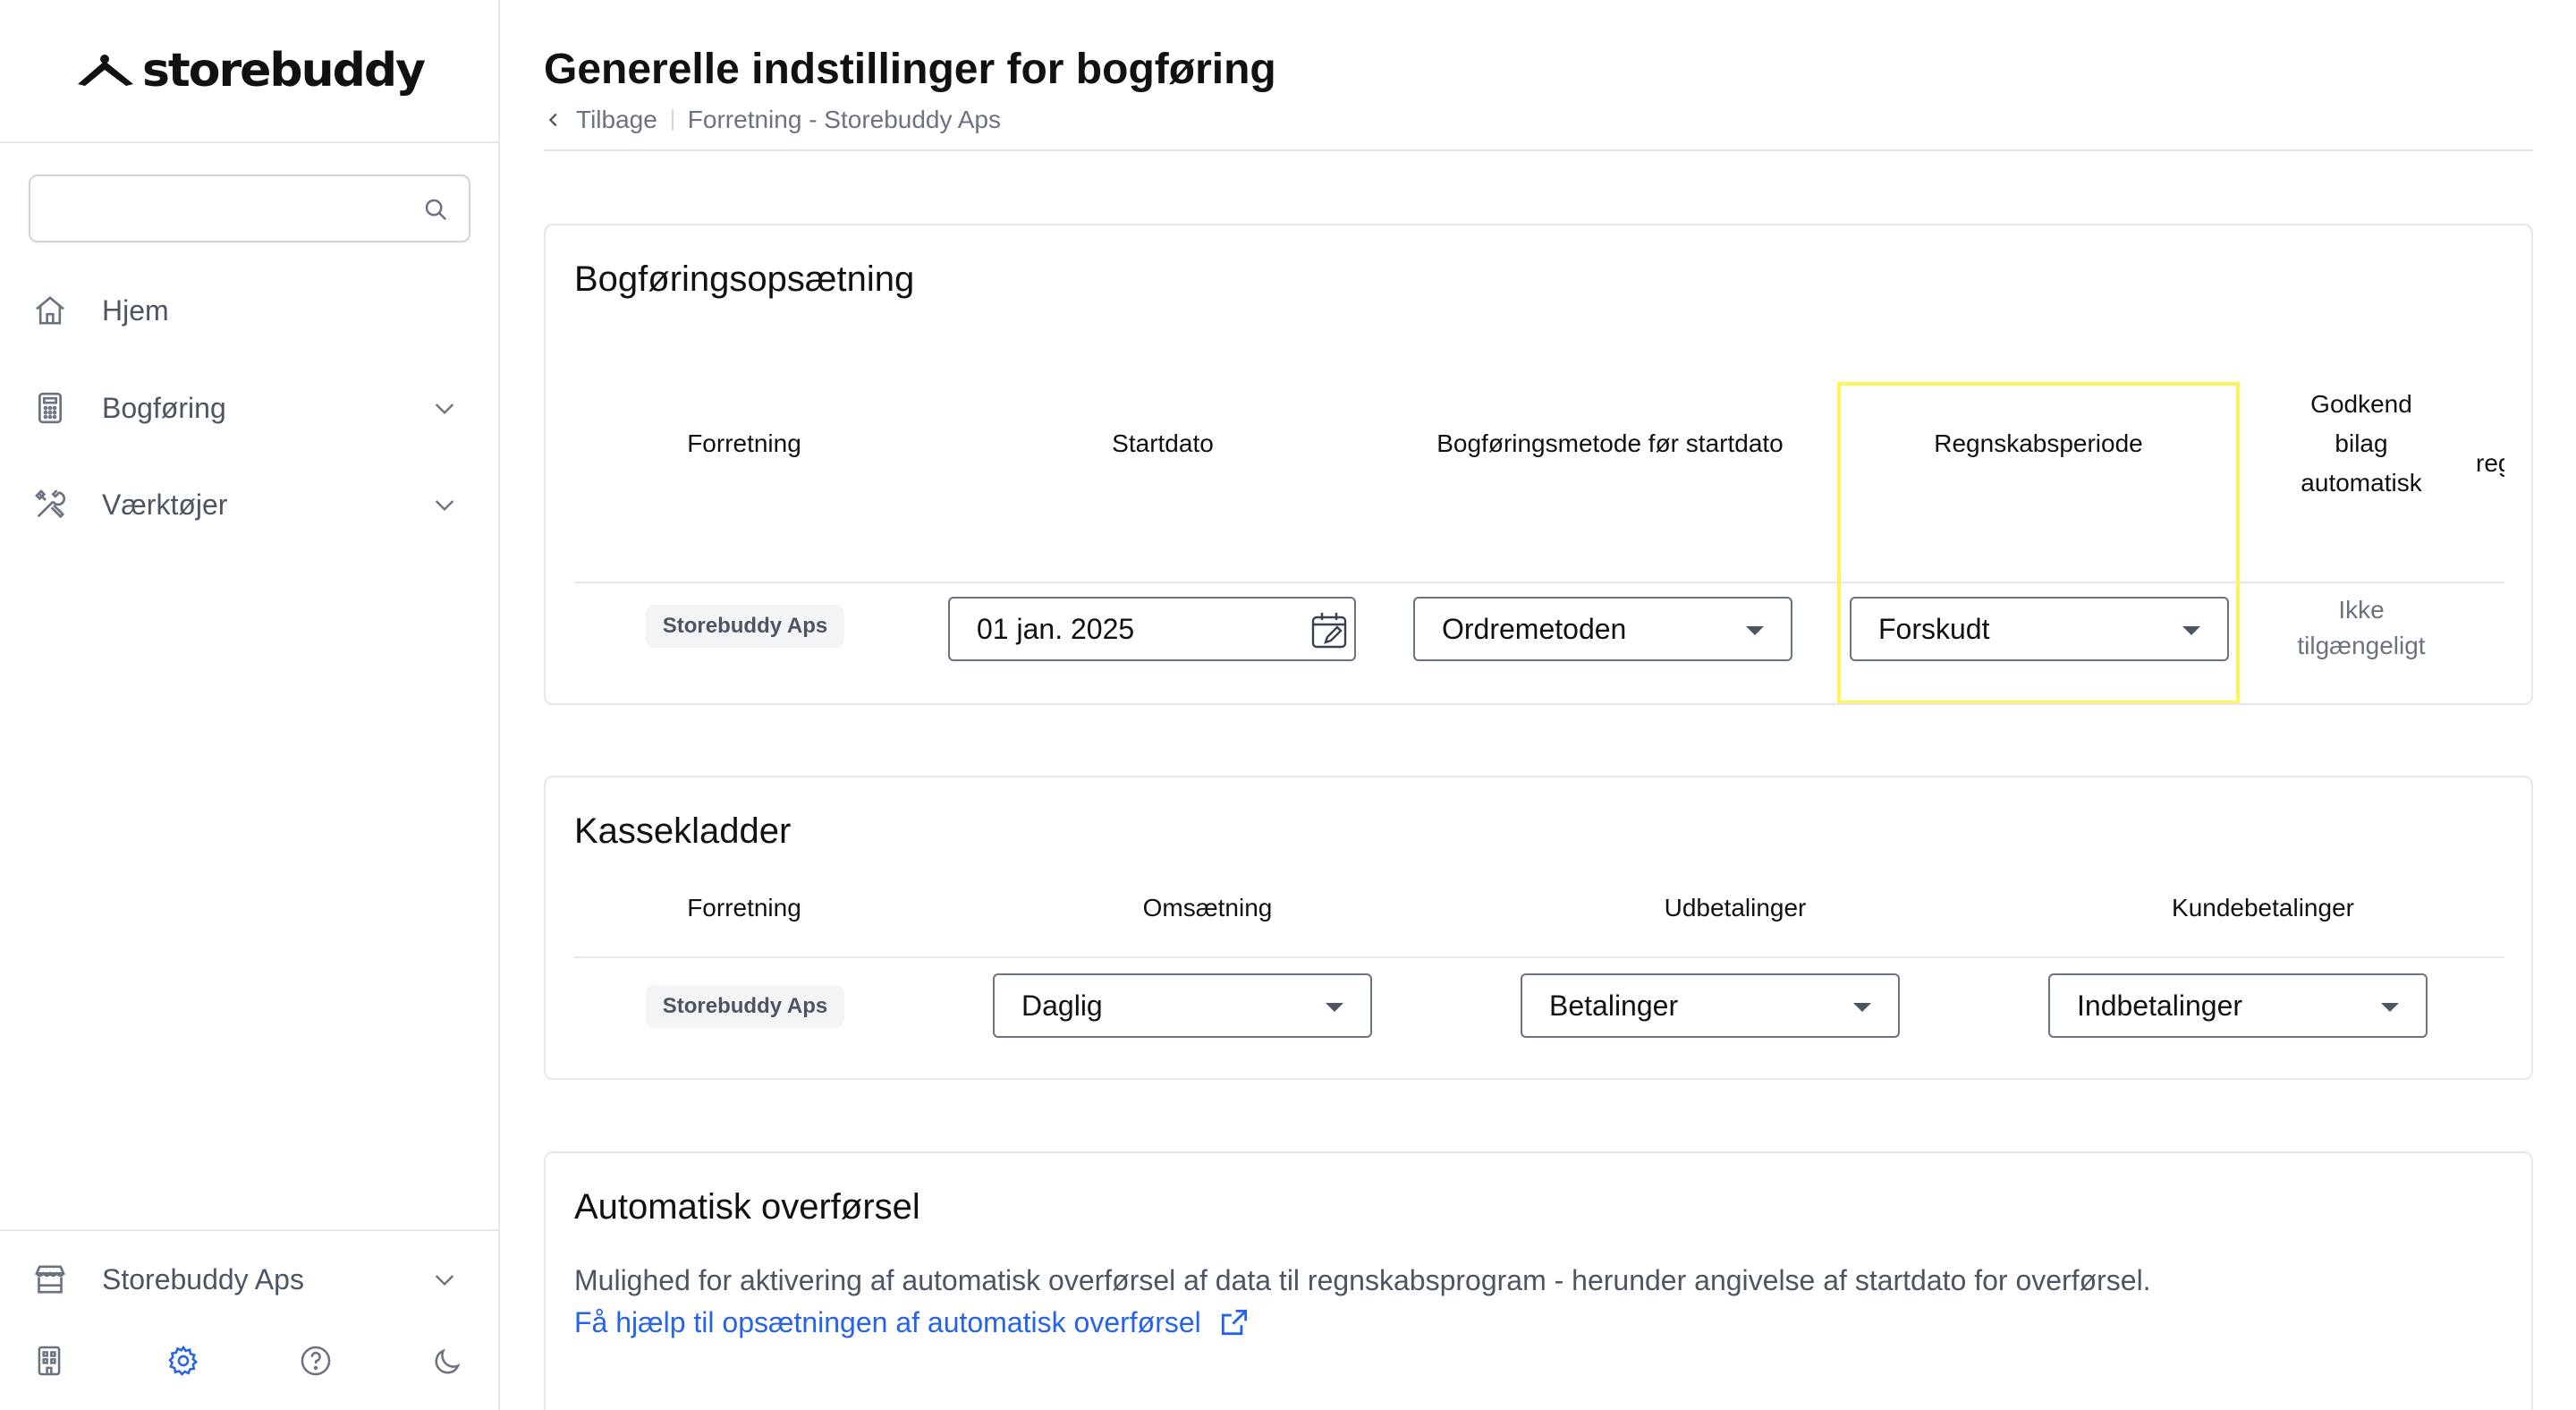 This screenshot has width=2576, height=1410. Describe the element at coordinates (249, 408) in the screenshot. I see `sidebar-item-bogforing: Bogføring` at that location.